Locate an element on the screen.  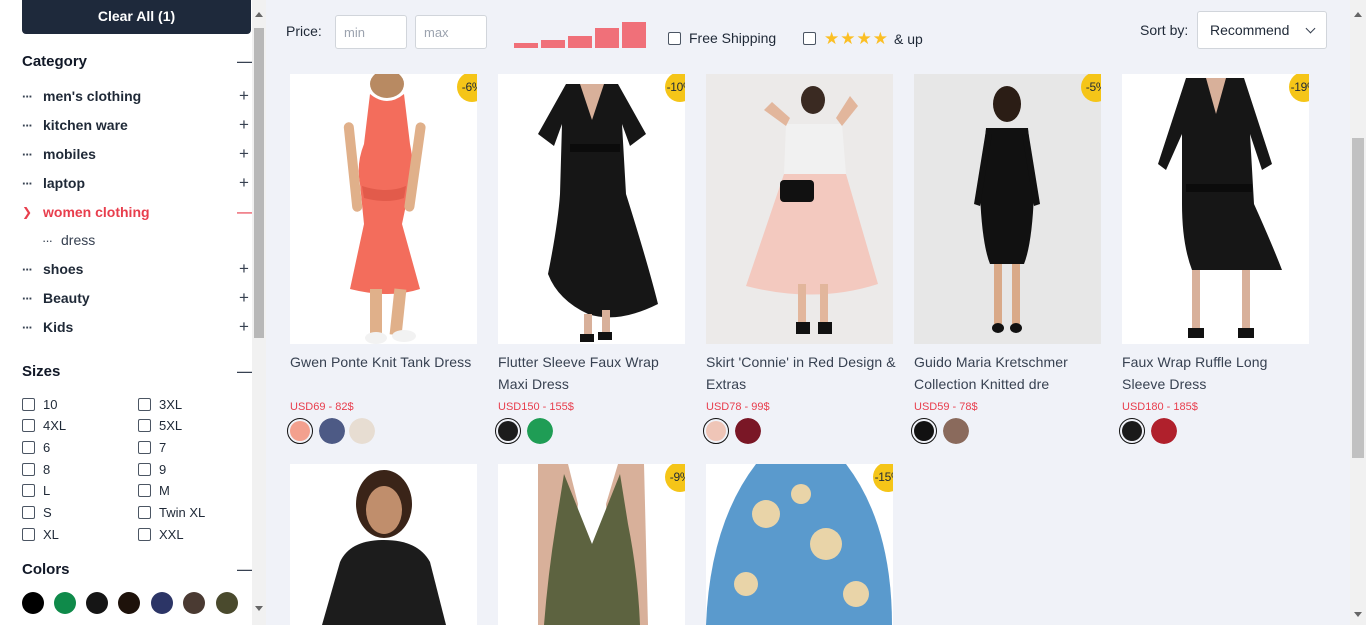
size-option: 4XL is located at coordinates (44, 425).